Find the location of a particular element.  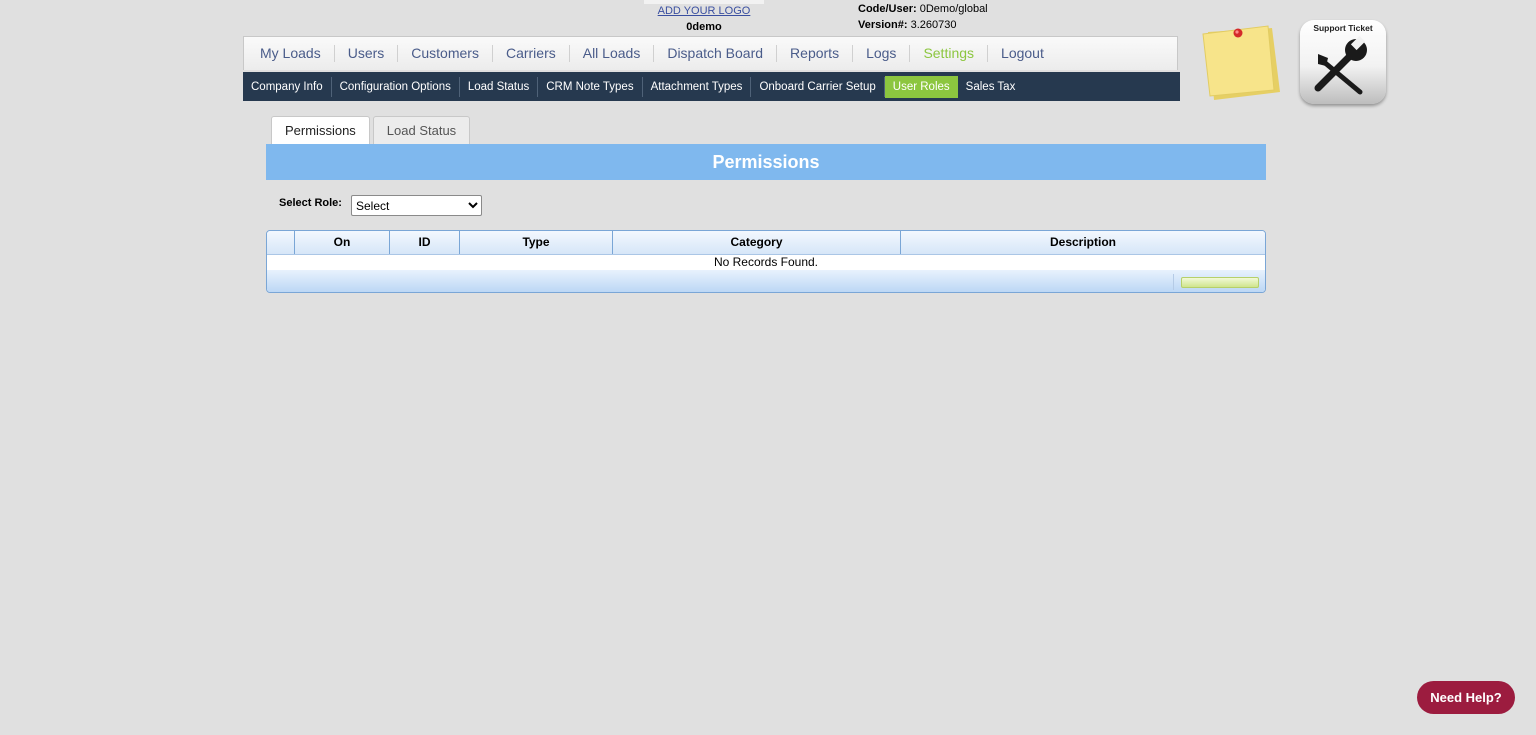

grid-col-category: Category is located at coordinates (757, 242).